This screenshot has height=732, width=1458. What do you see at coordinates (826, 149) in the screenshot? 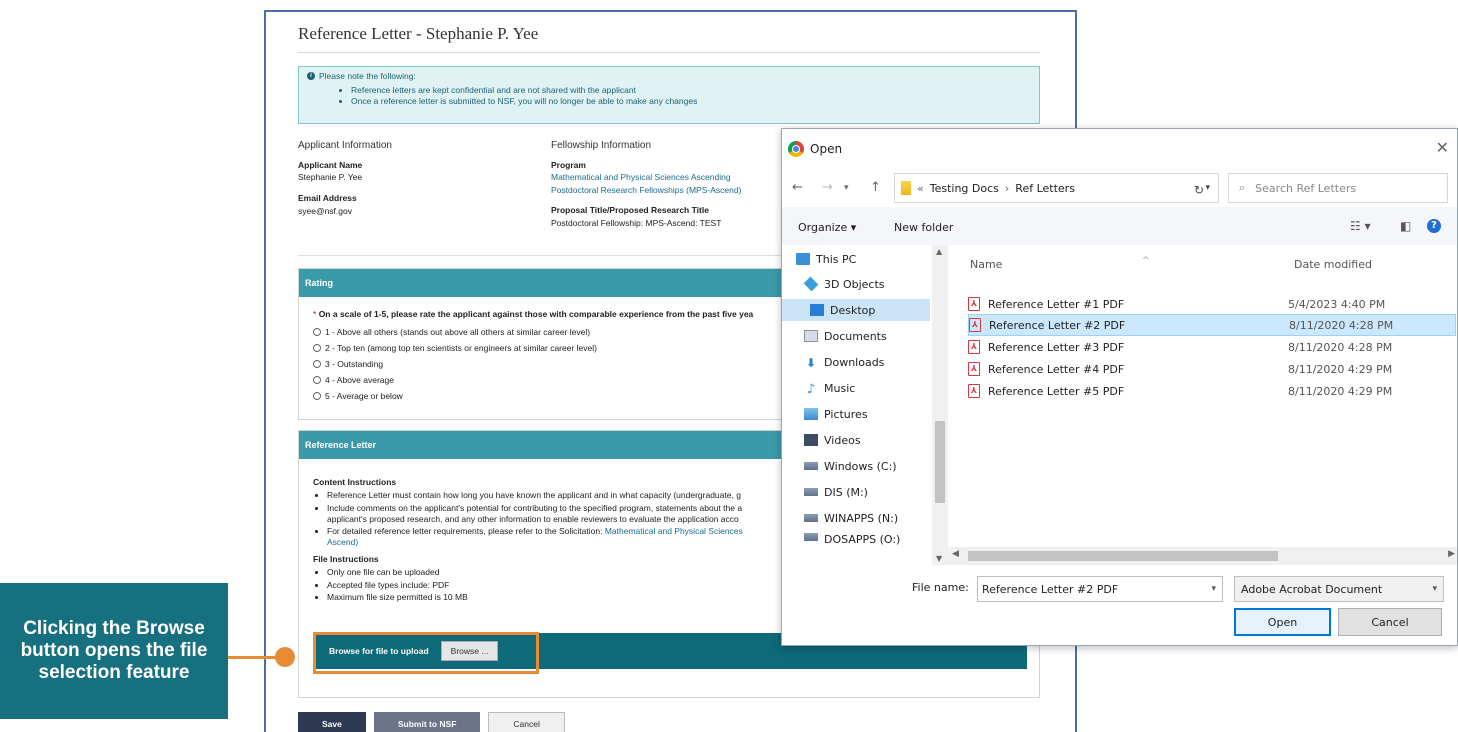
I see `dialog-title: Open` at bounding box center [826, 149].